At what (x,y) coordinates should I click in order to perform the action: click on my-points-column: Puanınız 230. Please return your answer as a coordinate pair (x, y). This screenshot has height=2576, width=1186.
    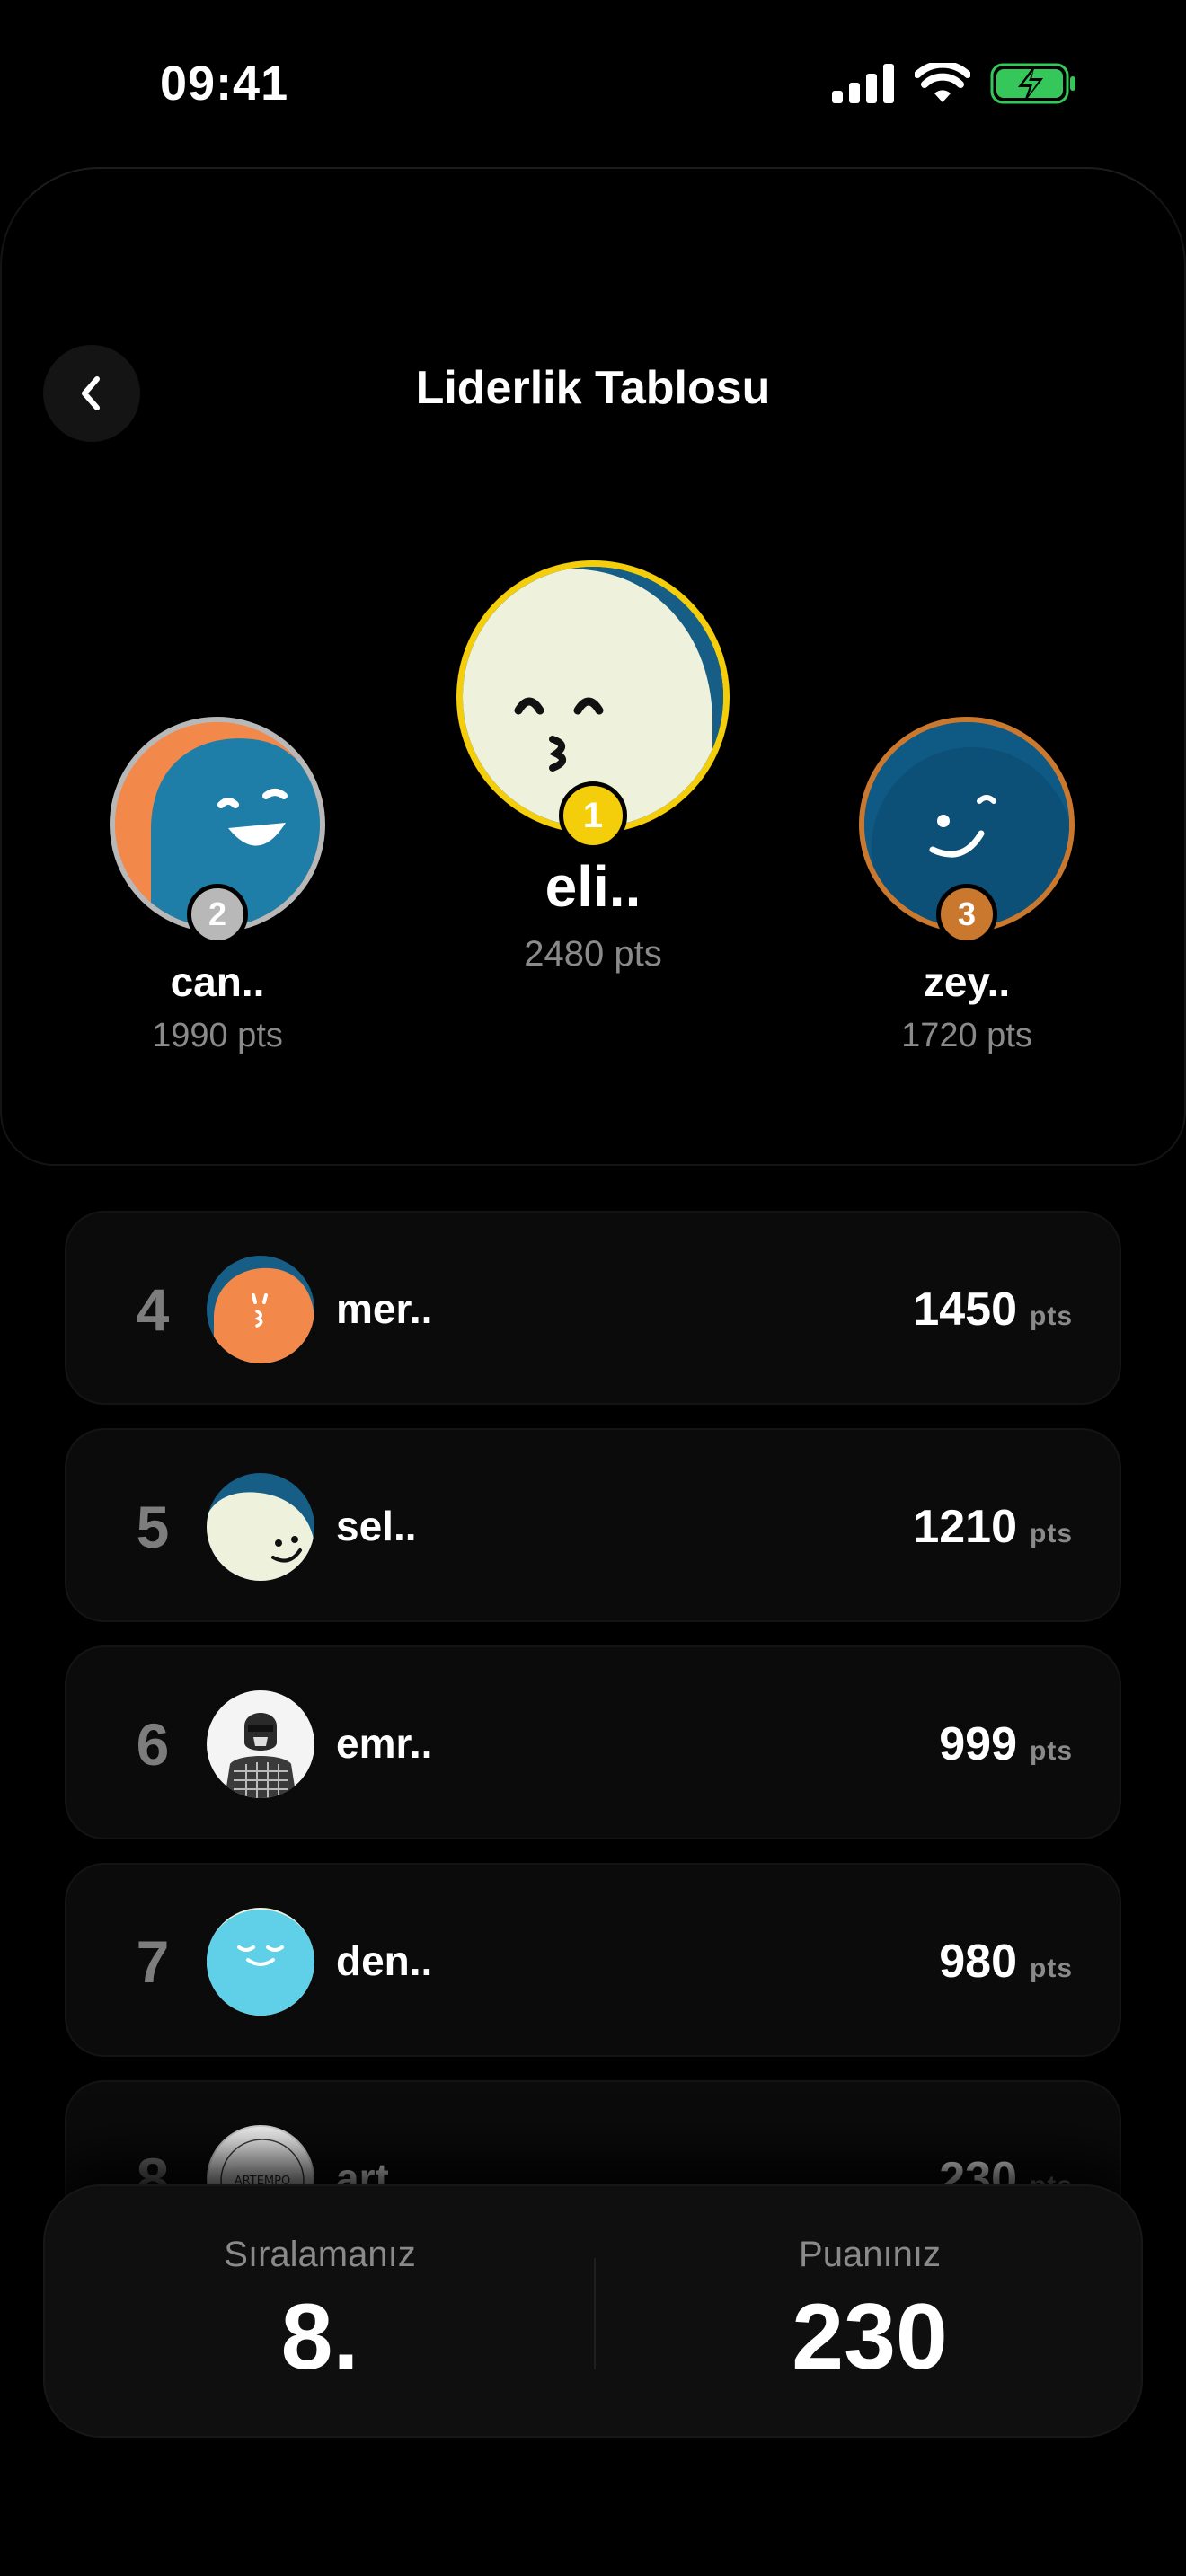
    Looking at the image, I should click on (870, 2312).